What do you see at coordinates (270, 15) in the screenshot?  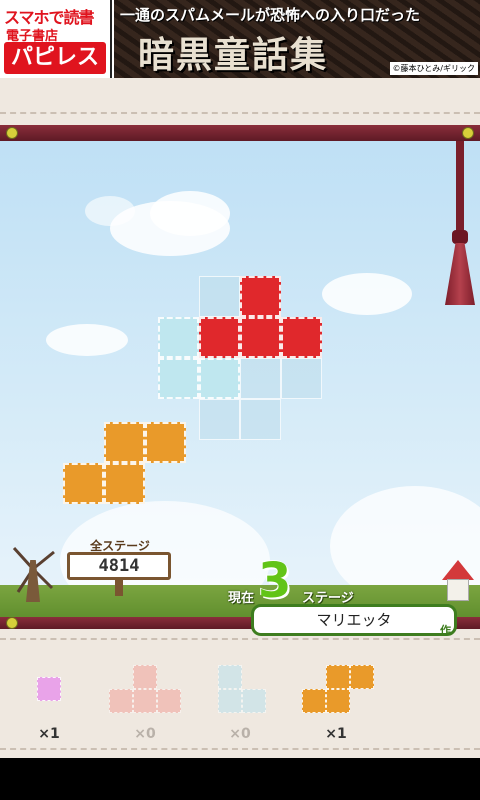 I see `ad-tagline: 一通のスパムメールが恐怖への入り口だった` at bounding box center [270, 15].